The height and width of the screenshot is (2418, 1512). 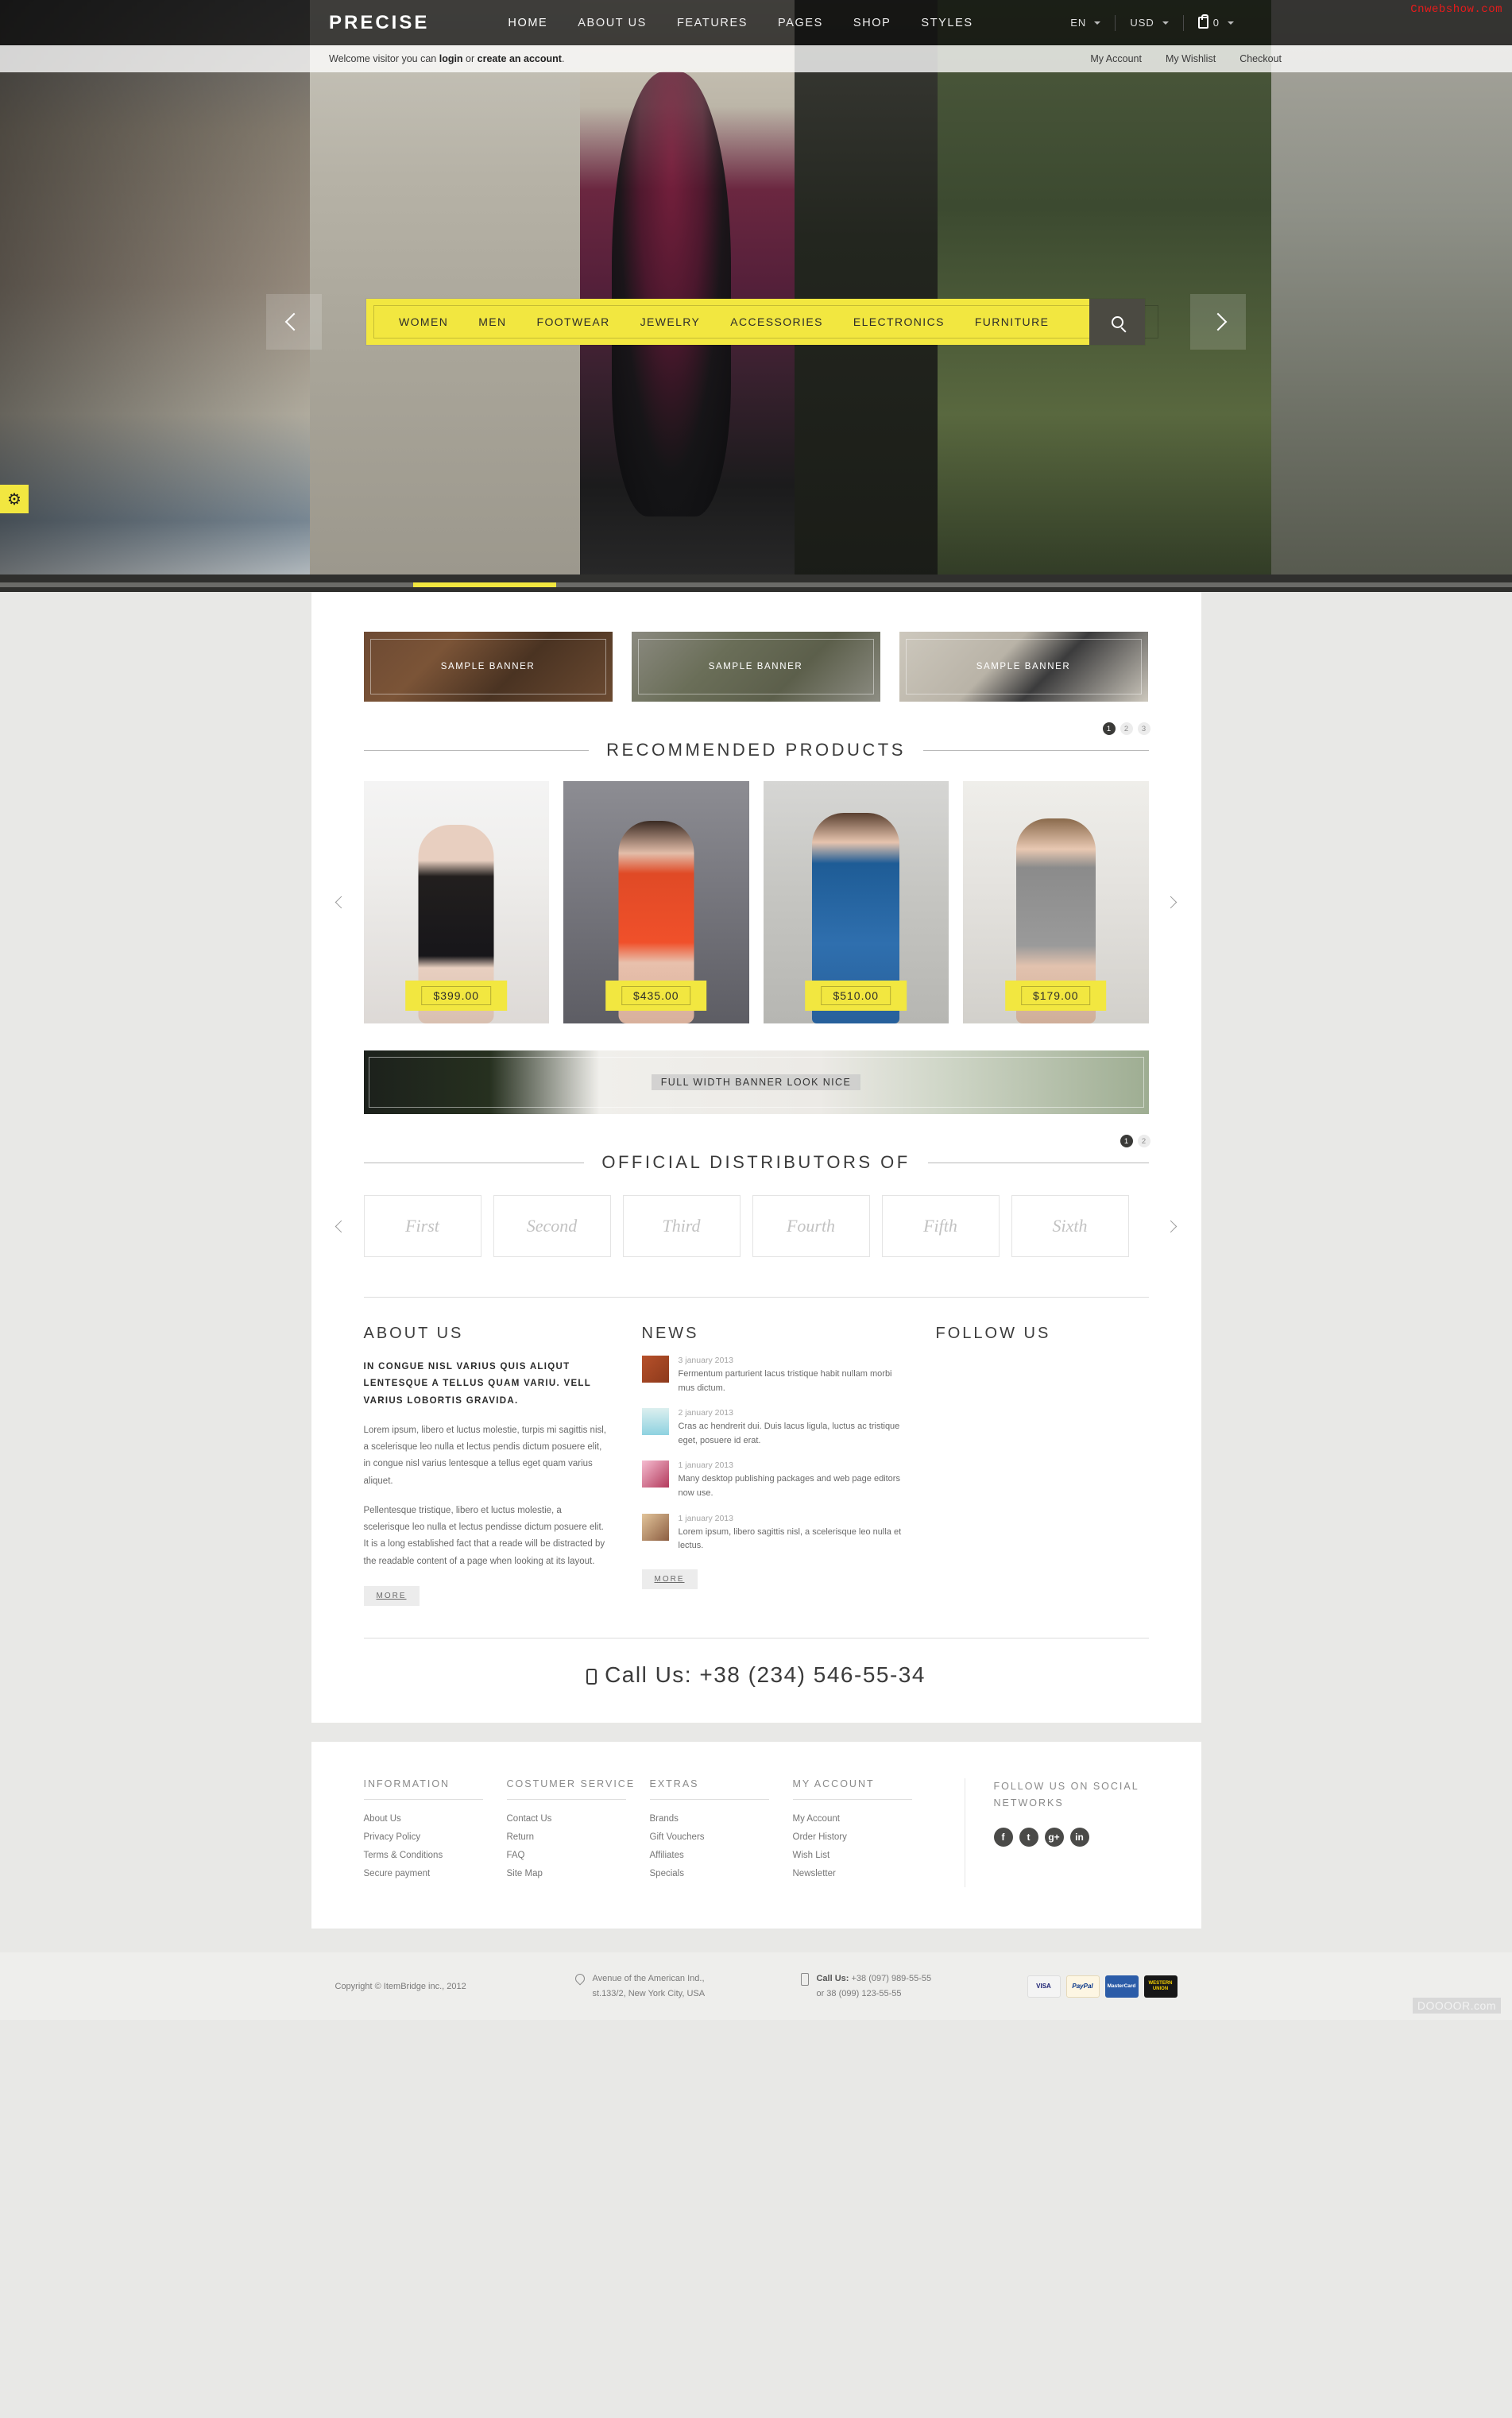 What do you see at coordinates (648, 1978) in the screenshot?
I see `address-line-1: Avenue of the American Ind.,` at bounding box center [648, 1978].